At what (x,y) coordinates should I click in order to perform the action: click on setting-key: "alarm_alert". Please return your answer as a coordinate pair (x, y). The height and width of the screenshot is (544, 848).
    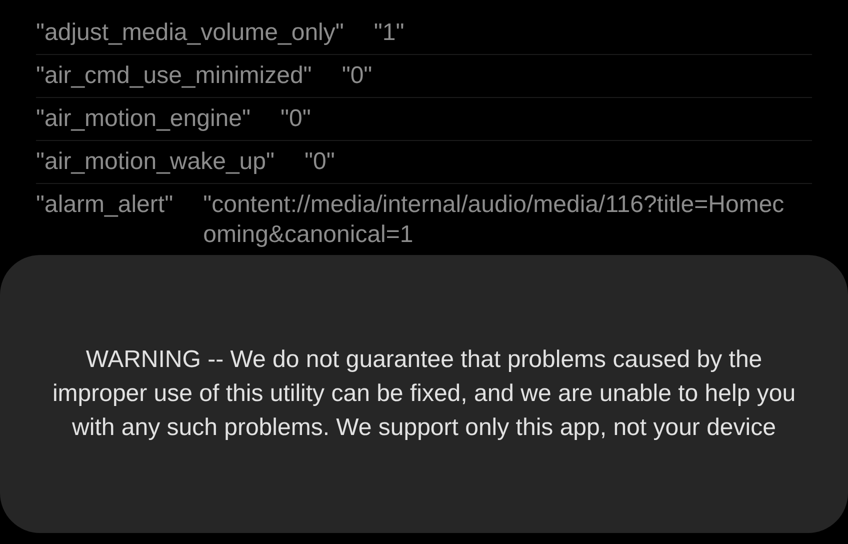
    Looking at the image, I should click on (105, 220).